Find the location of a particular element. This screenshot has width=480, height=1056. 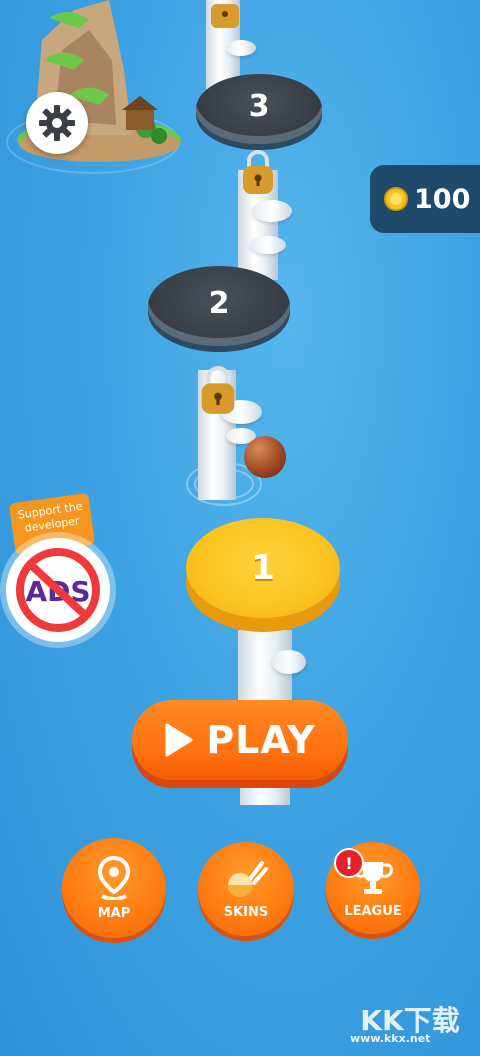

map-pin-icon is located at coordinates (114, 877).